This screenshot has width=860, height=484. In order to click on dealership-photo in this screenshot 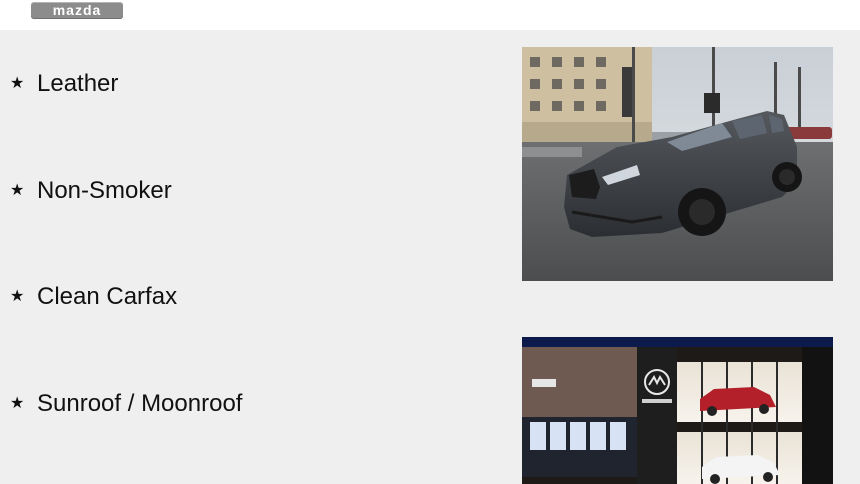, I will do `click(677, 410)`.